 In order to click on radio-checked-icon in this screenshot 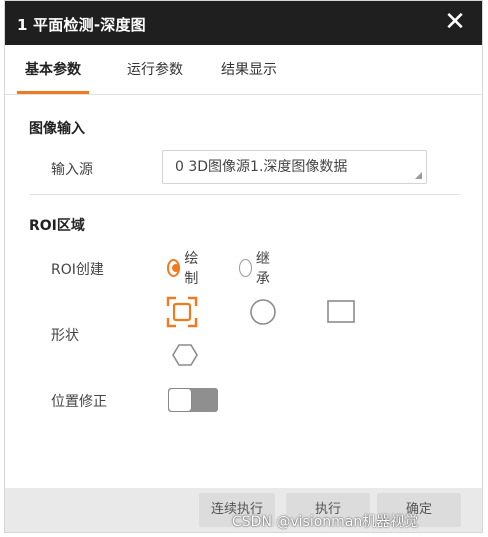, I will do `click(174, 268)`.